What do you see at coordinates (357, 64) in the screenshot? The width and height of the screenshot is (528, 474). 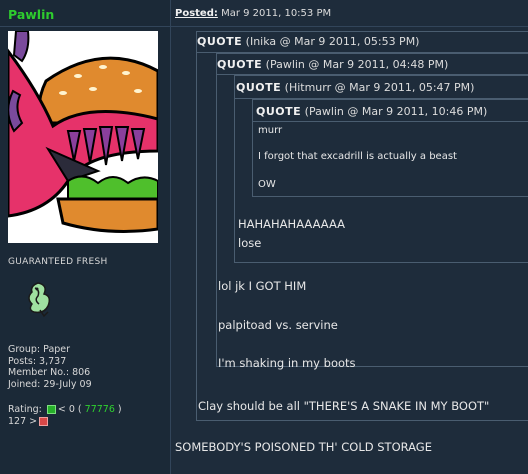 I see `quote-meta: (Pawlin @ Mar 9 2011, 04:48 PM)` at bounding box center [357, 64].